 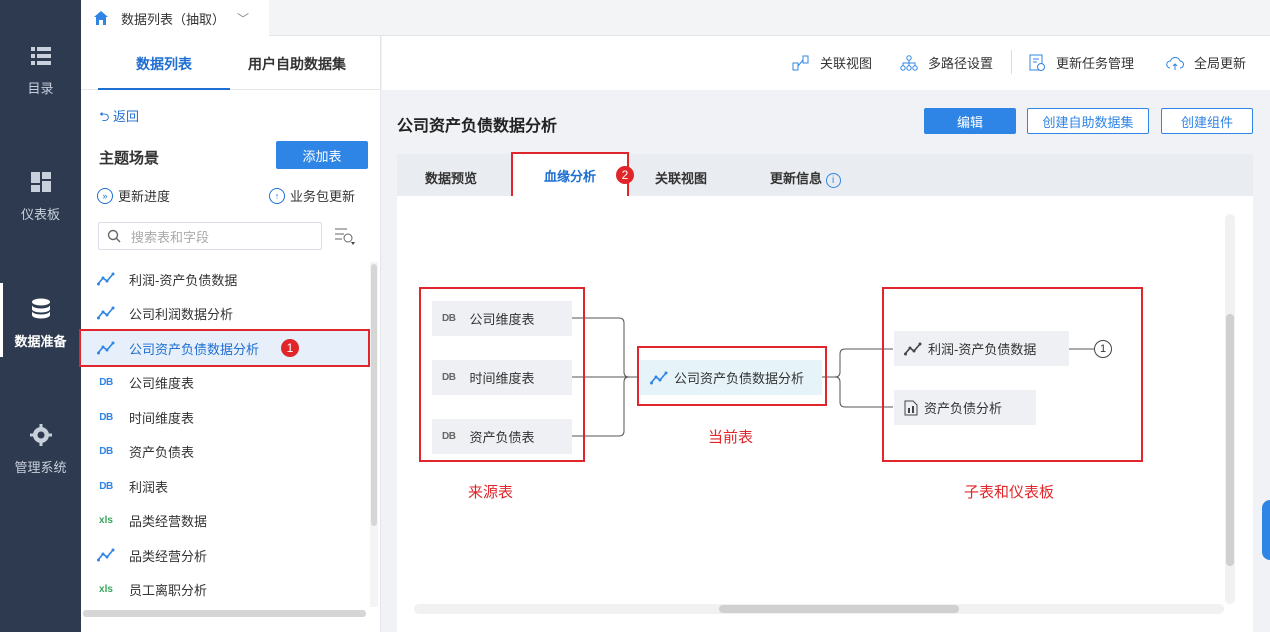 What do you see at coordinates (800, 62) in the screenshot?
I see `related-view-icon` at bounding box center [800, 62].